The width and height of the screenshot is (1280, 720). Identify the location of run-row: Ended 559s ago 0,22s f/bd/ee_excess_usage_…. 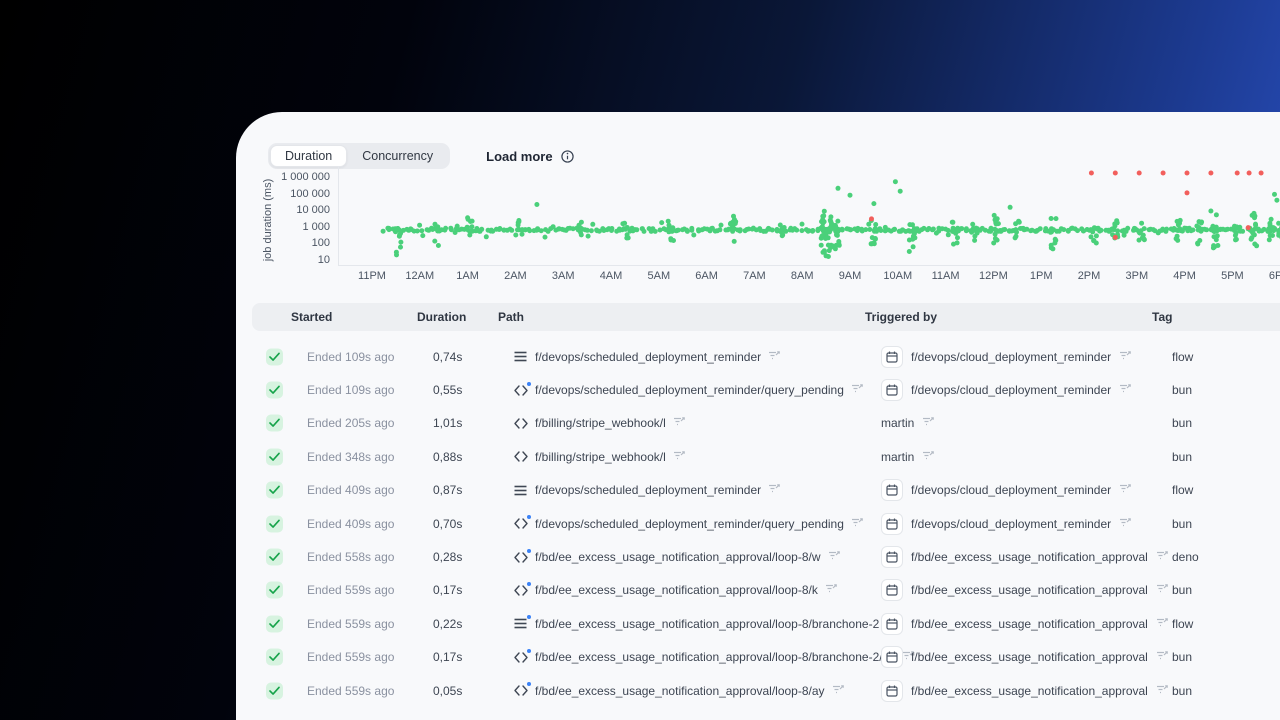
(766, 623).